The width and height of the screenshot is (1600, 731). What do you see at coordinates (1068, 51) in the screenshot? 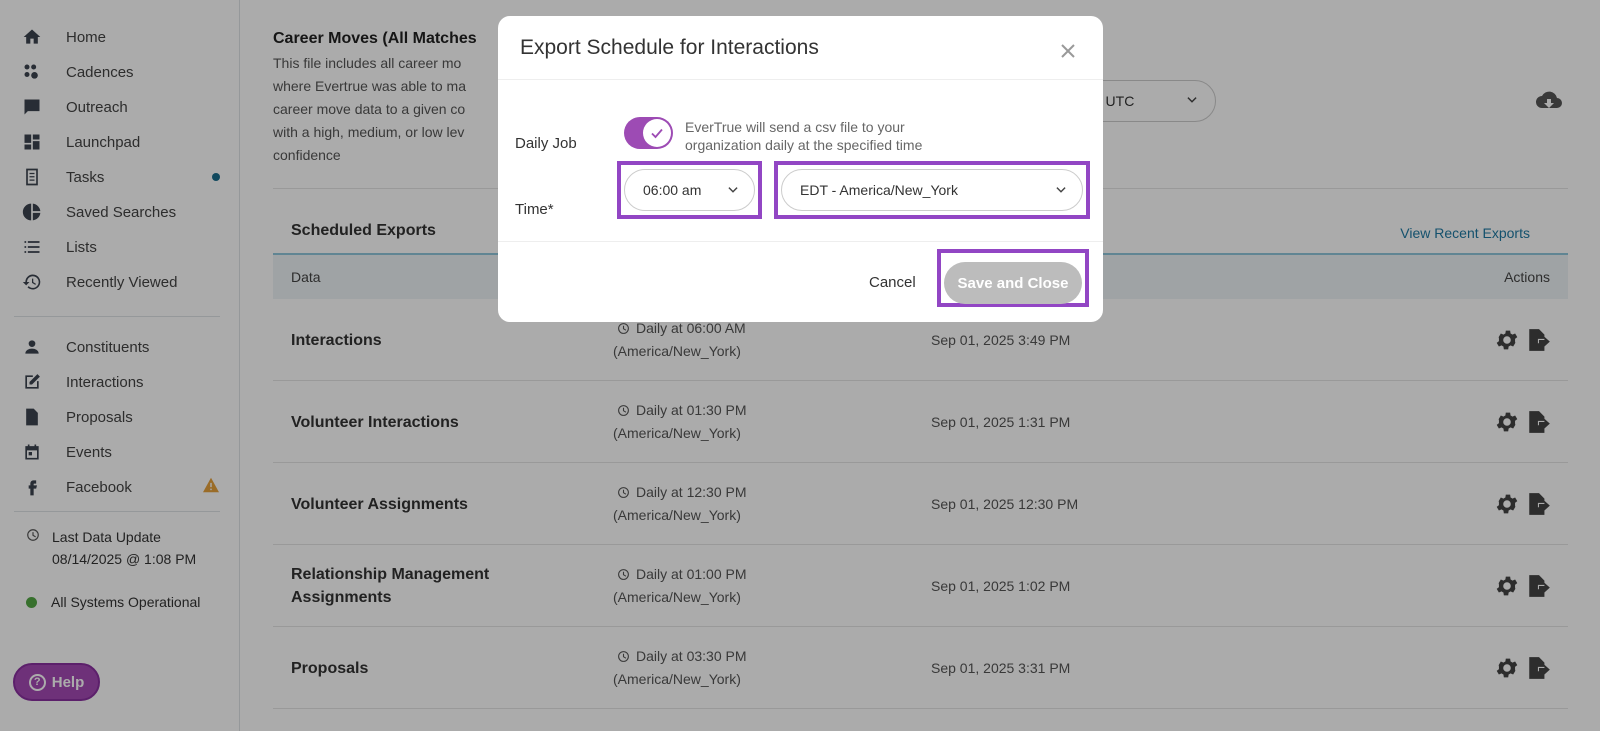
I see `close-icon` at bounding box center [1068, 51].